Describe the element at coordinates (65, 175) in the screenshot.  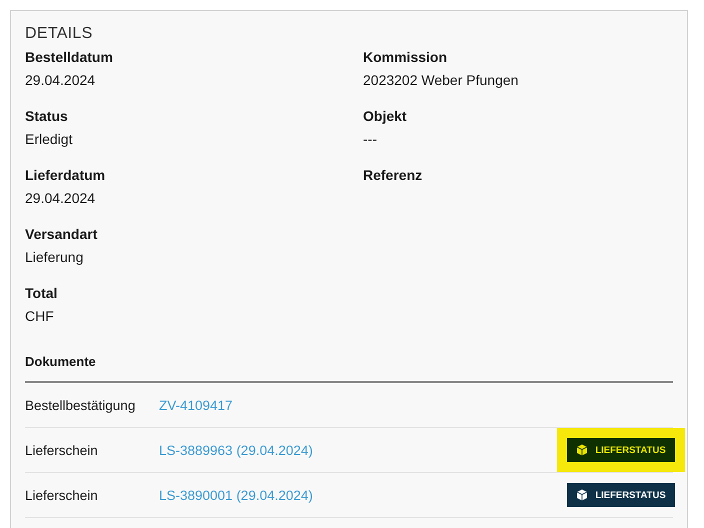
I see `field-label: Lieferdatum` at that location.